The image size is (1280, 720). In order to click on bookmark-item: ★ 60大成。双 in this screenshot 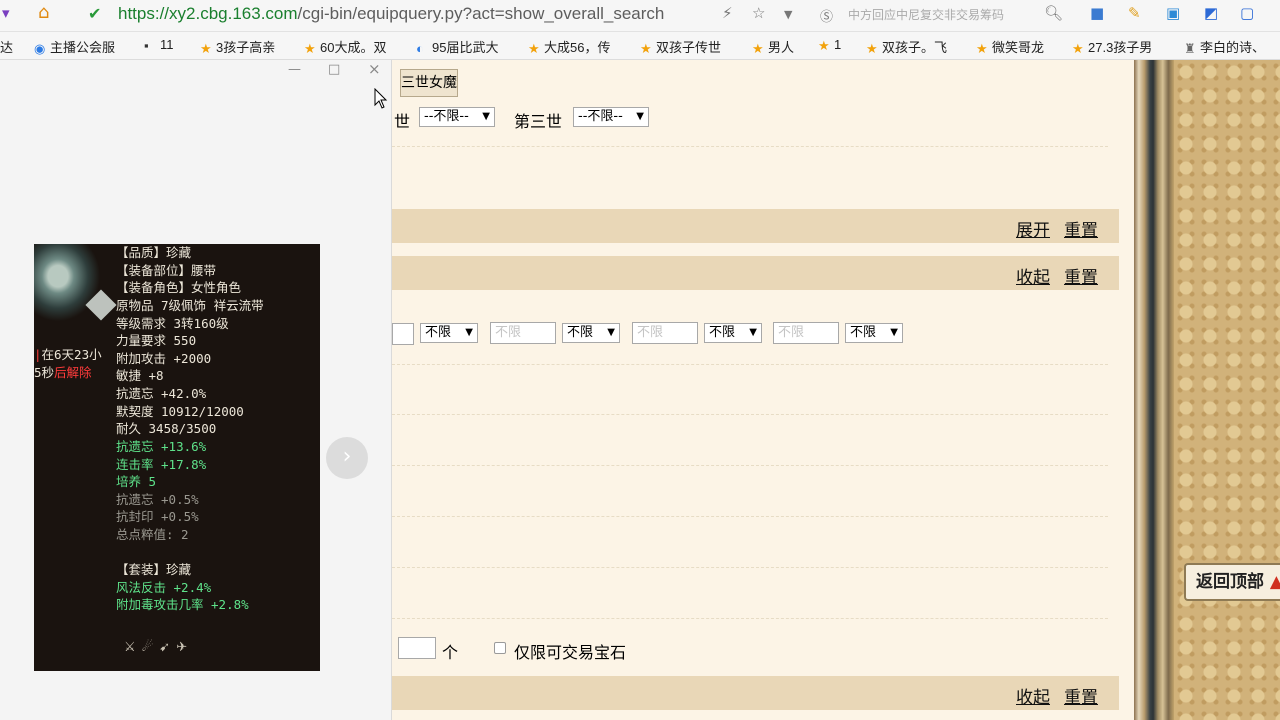, I will do `click(345, 46)`.